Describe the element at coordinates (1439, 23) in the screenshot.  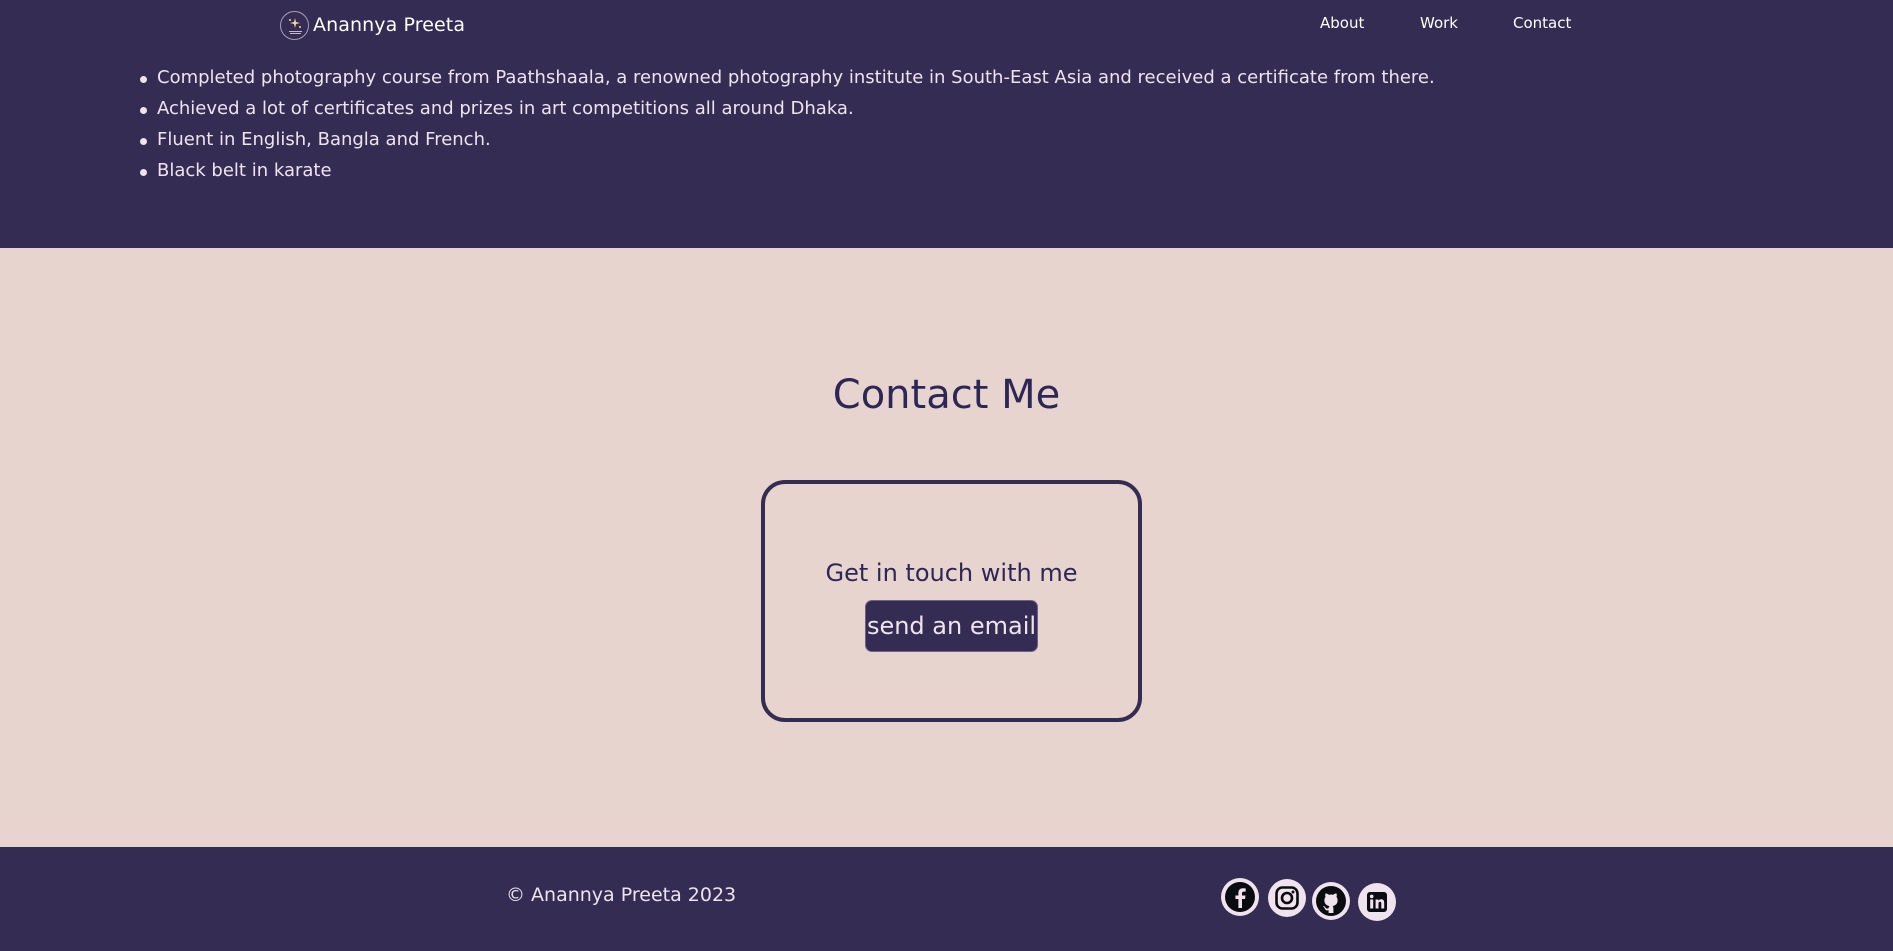
I see `nav-link-work: Work` at that location.